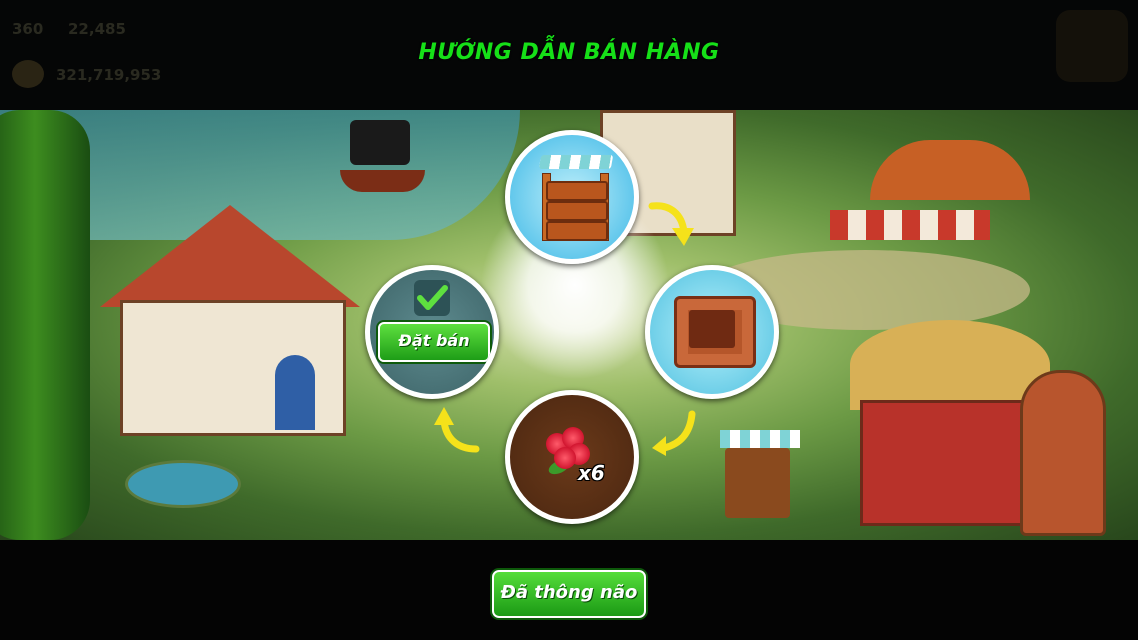 Image resolution: width=1138 pixels, height=640 pixels. What do you see at coordinates (230, 320) in the screenshot?
I see `farmhouse-left` at bounding box center [230, 320].